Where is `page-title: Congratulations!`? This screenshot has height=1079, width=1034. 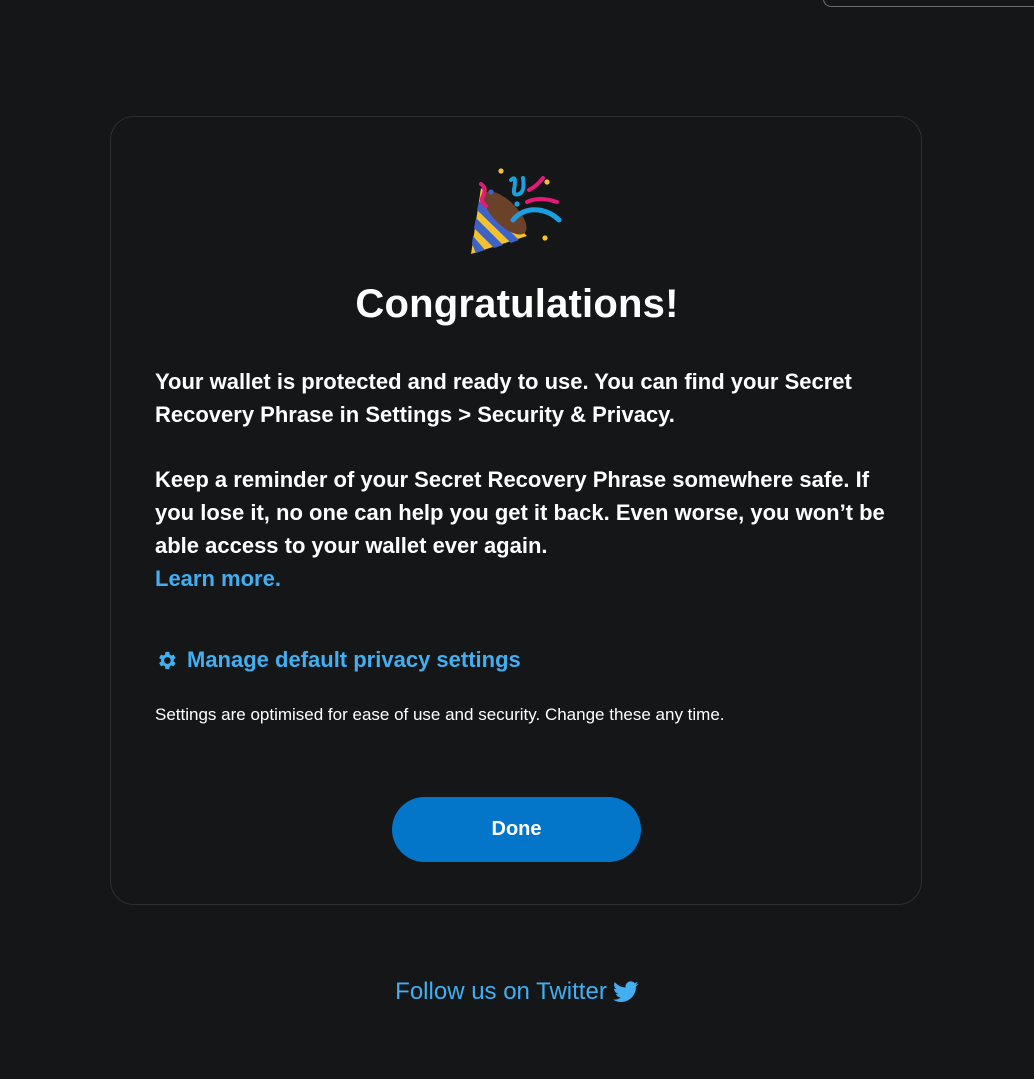 page-title: Congratulations! is located at coordinates (517, 304).